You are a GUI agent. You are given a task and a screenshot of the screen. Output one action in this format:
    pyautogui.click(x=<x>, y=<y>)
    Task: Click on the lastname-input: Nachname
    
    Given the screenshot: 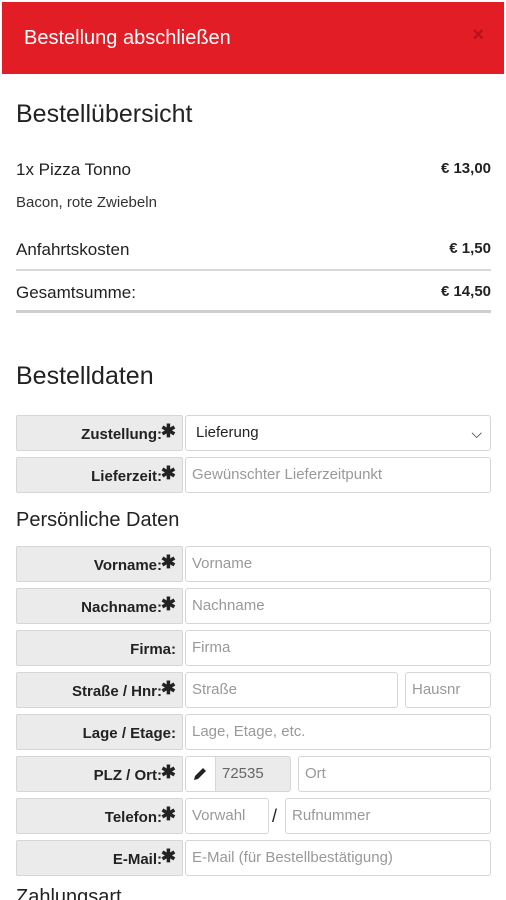 What is the action you would take?
    pyautogui.click(x=338, y=606)
    